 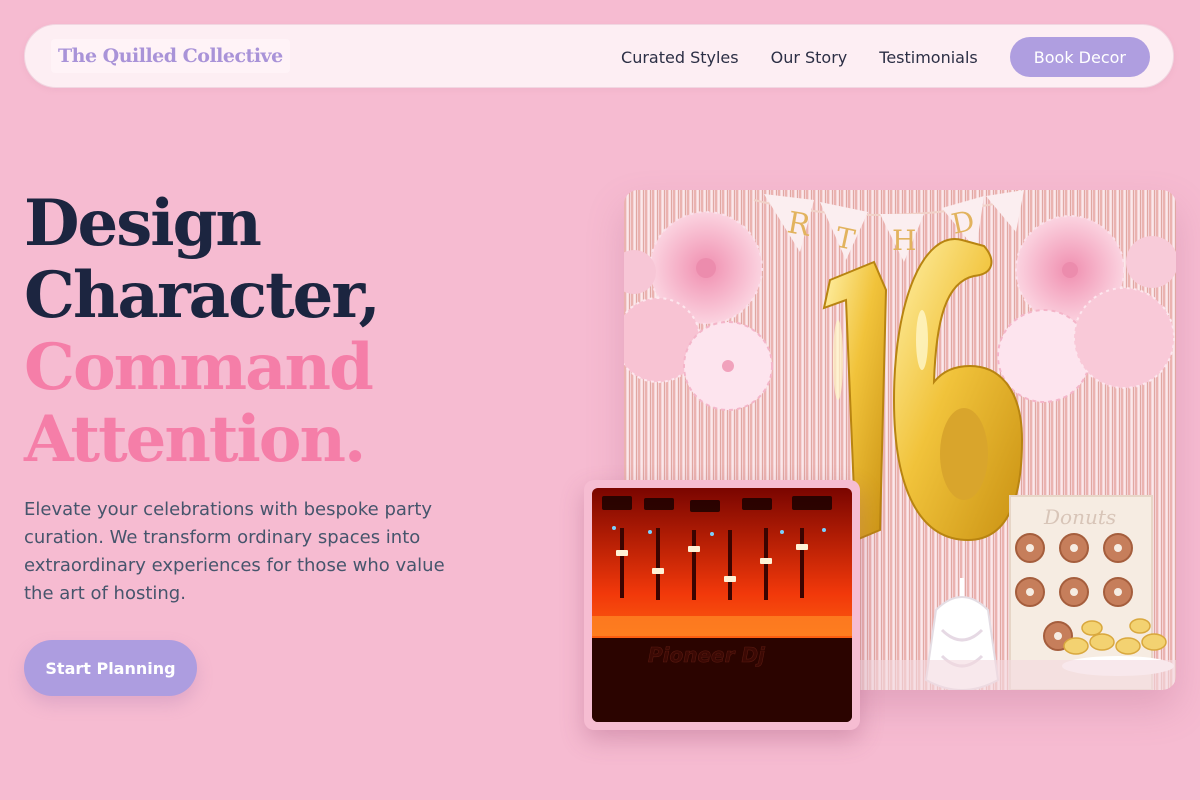 What do you see at coordinates (143, 223) in the screenshot?
I see `hero-title-line-1: Design` at bounding box center [143, 223].